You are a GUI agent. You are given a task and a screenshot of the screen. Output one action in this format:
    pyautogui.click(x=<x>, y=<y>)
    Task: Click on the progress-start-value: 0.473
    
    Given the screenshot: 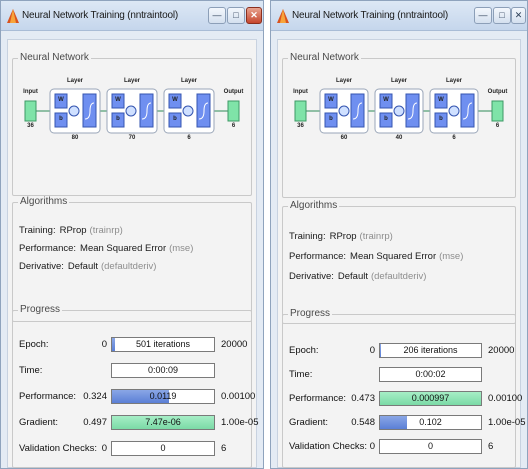 What is the action you would take?
    pyautogui.click(x=363, y=398)
    